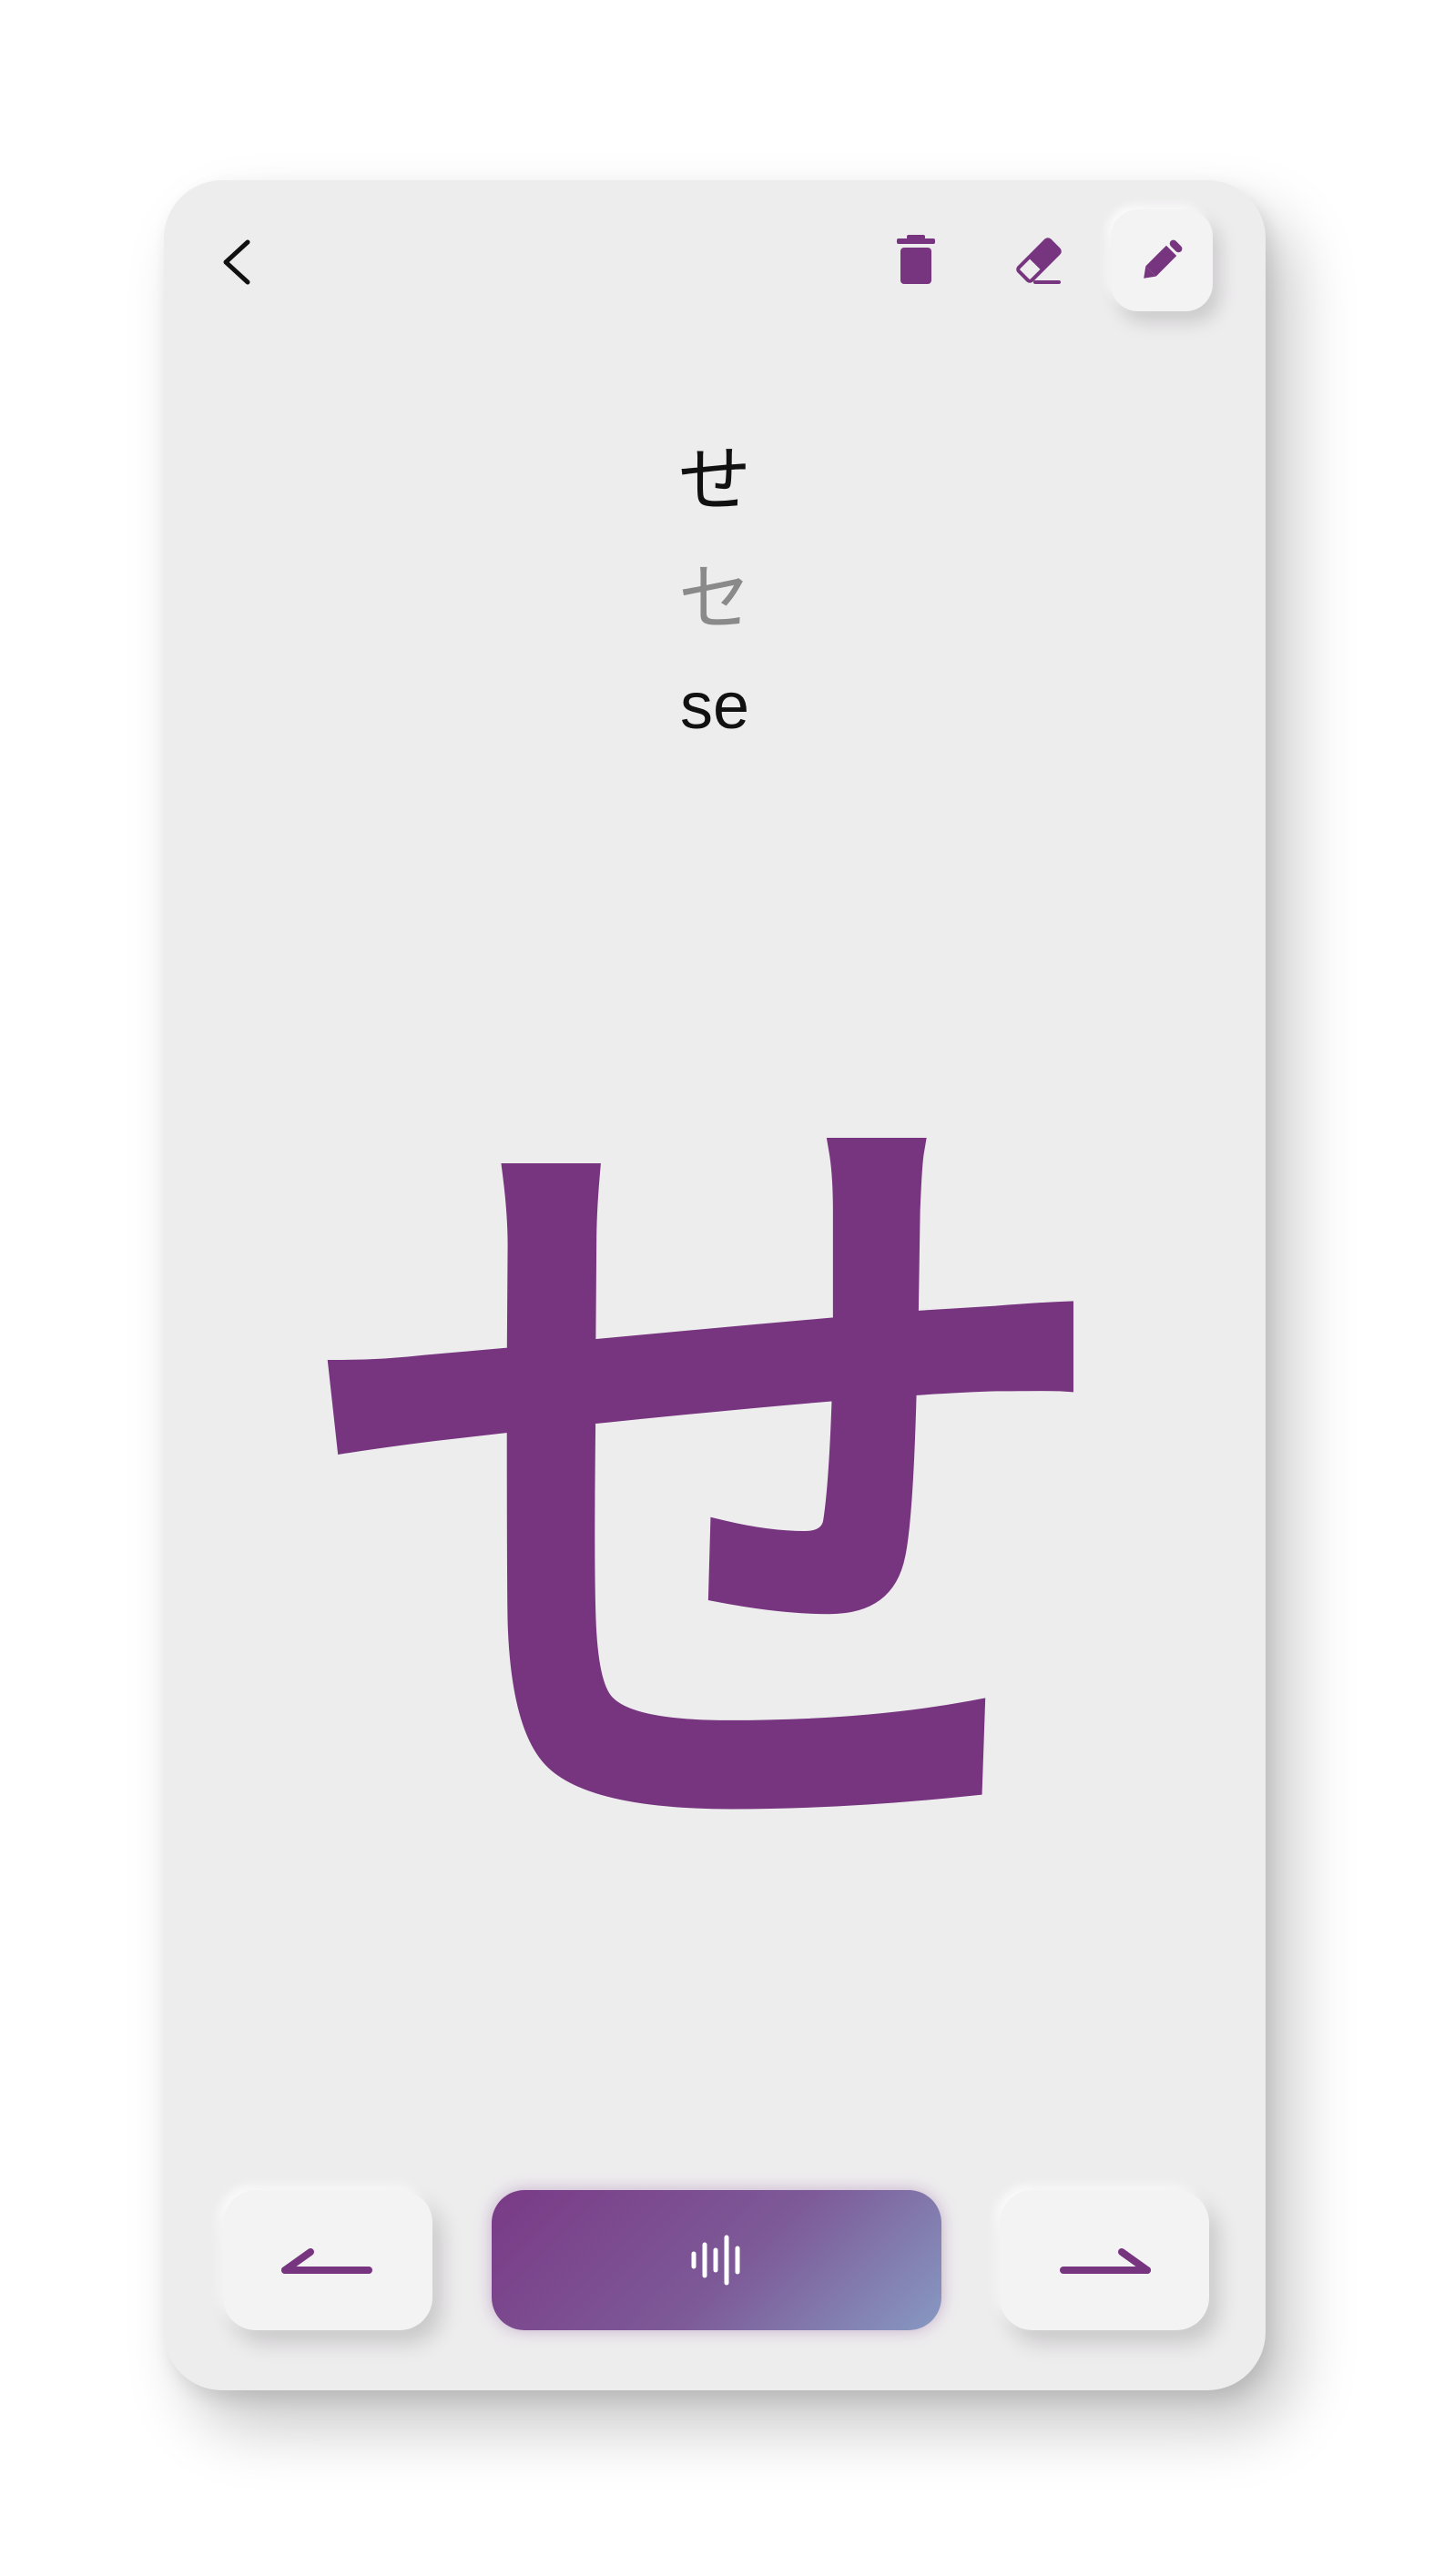 The width and height of the screenshot is (1434, 2576). I want to click on arrow-left-icon, so click(326, 2261).